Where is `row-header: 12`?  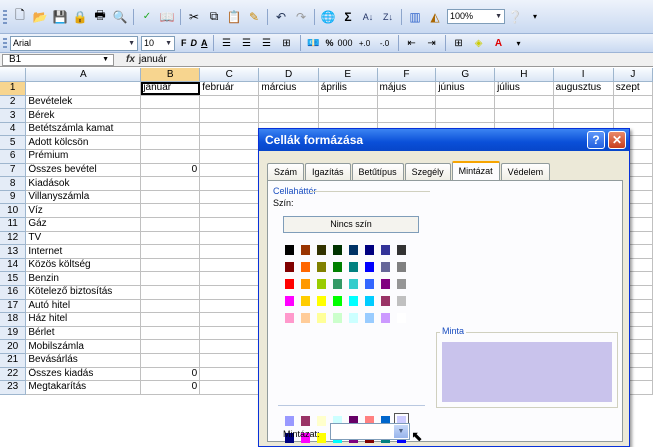
row-header: 12 is located at coordinates (13, 238).